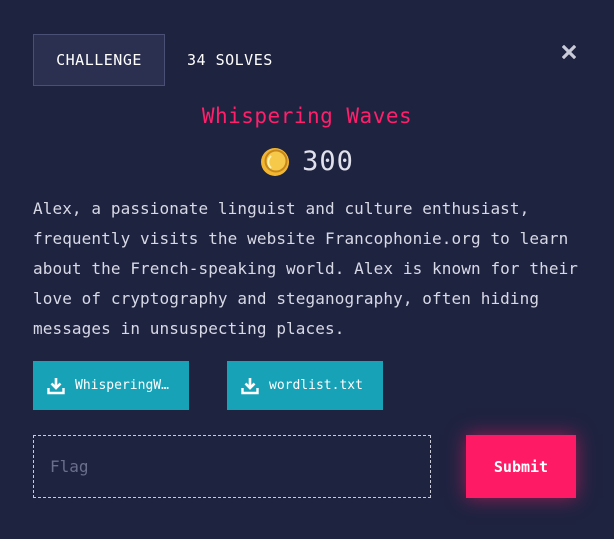 The image size is (614, 539). What do you see at coordinates (316, 385) in the screenshot?
I see `file-label: wordlist.txt` at bounding box center [316, 385].